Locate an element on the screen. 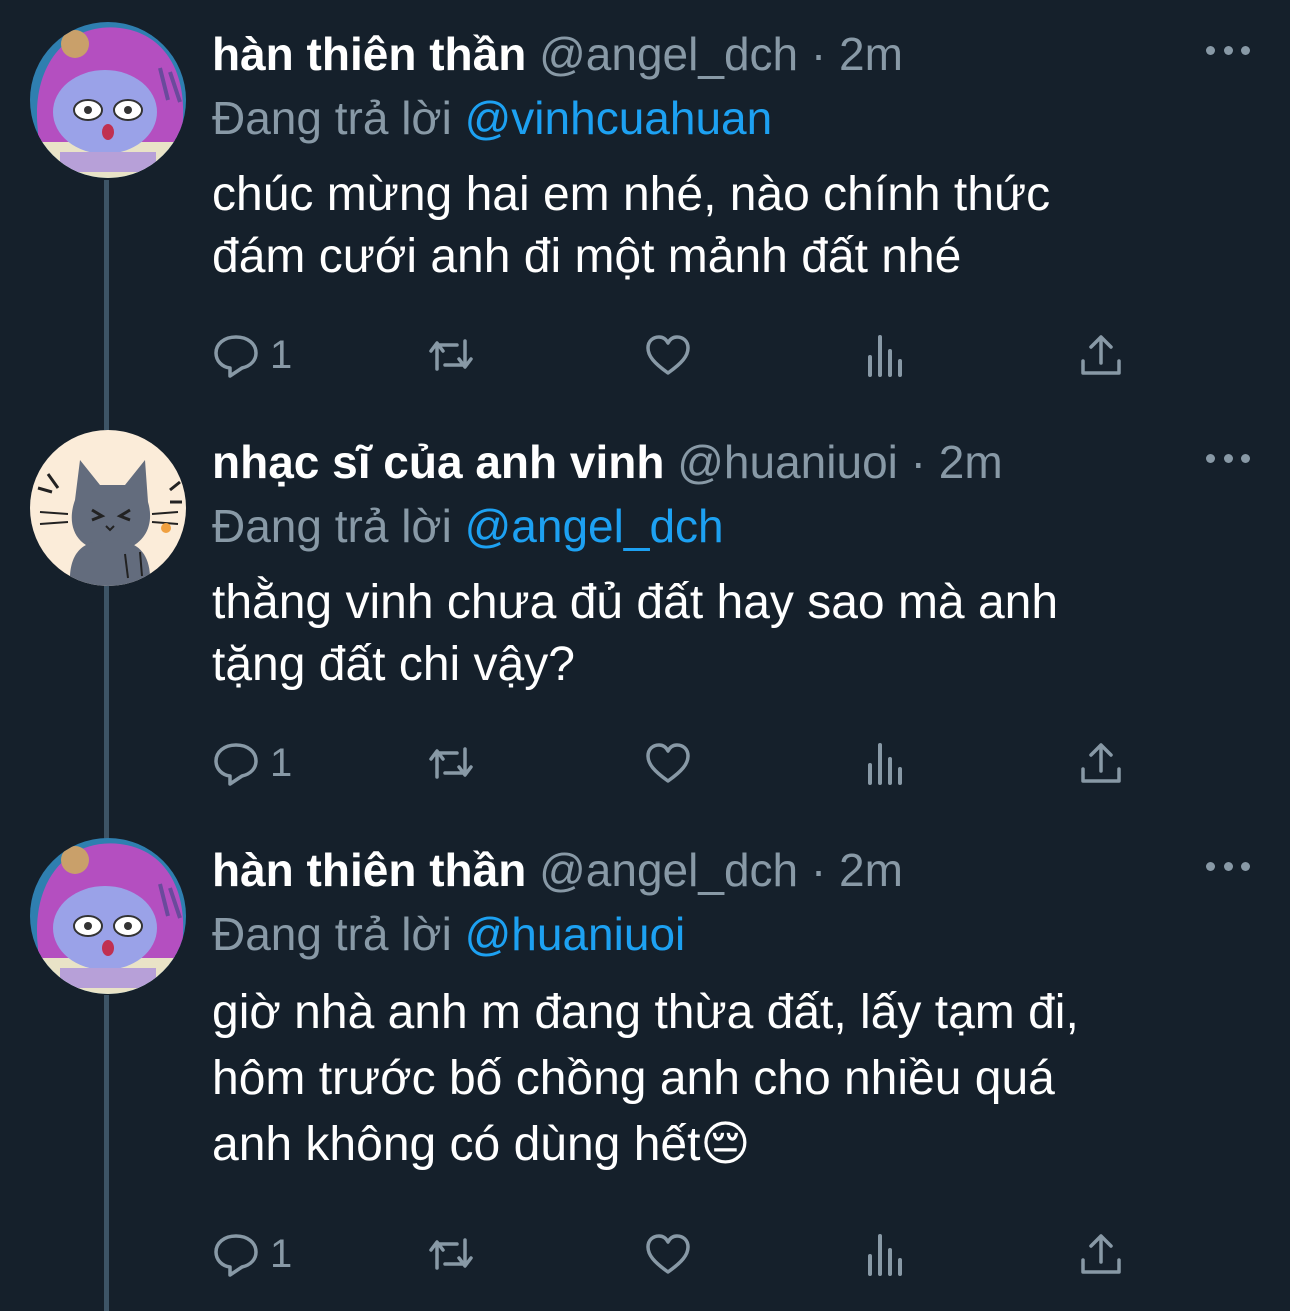 The width and height of the screenshot is (1290, 1311). replying-to: Đang trả lời @huaniuoi is located at coordinates (448, 934).